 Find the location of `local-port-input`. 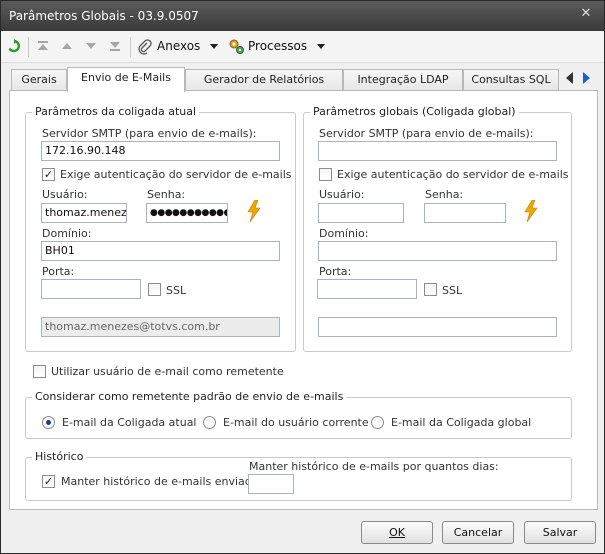

local-port-input is located at coordinates (91, 289).